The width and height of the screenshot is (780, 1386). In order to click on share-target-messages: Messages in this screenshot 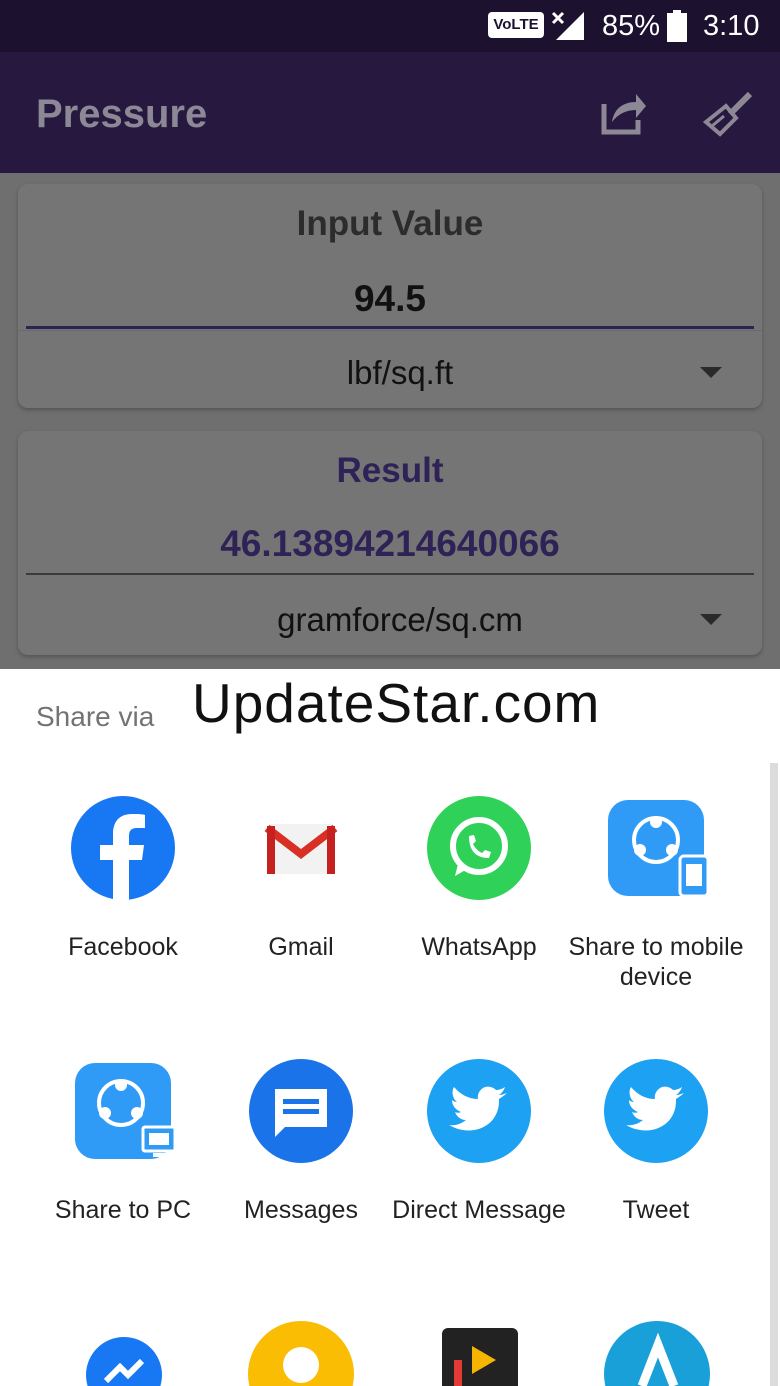, I will do `click(301, 1142)`.